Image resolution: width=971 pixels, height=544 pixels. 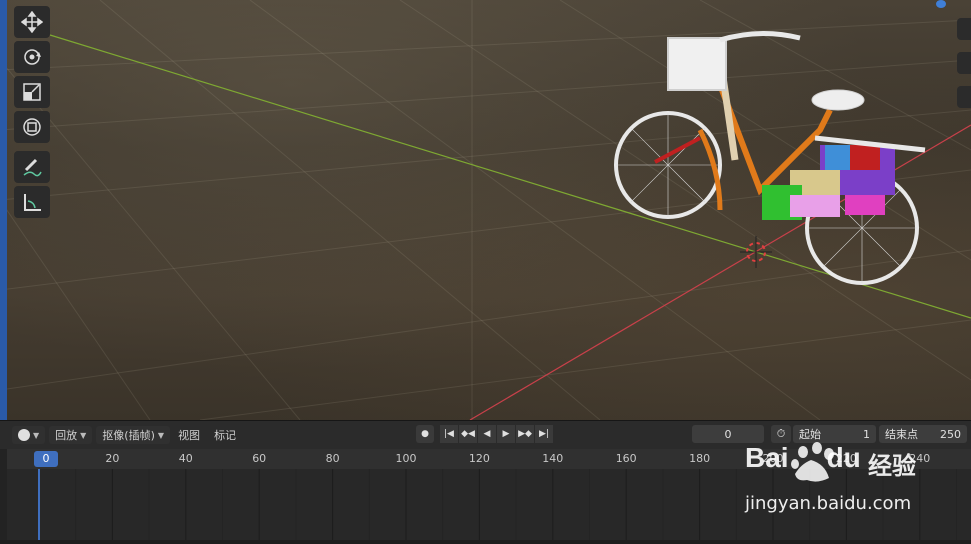 I want to click on hand-pan-icon, so click(x=964, y=63).